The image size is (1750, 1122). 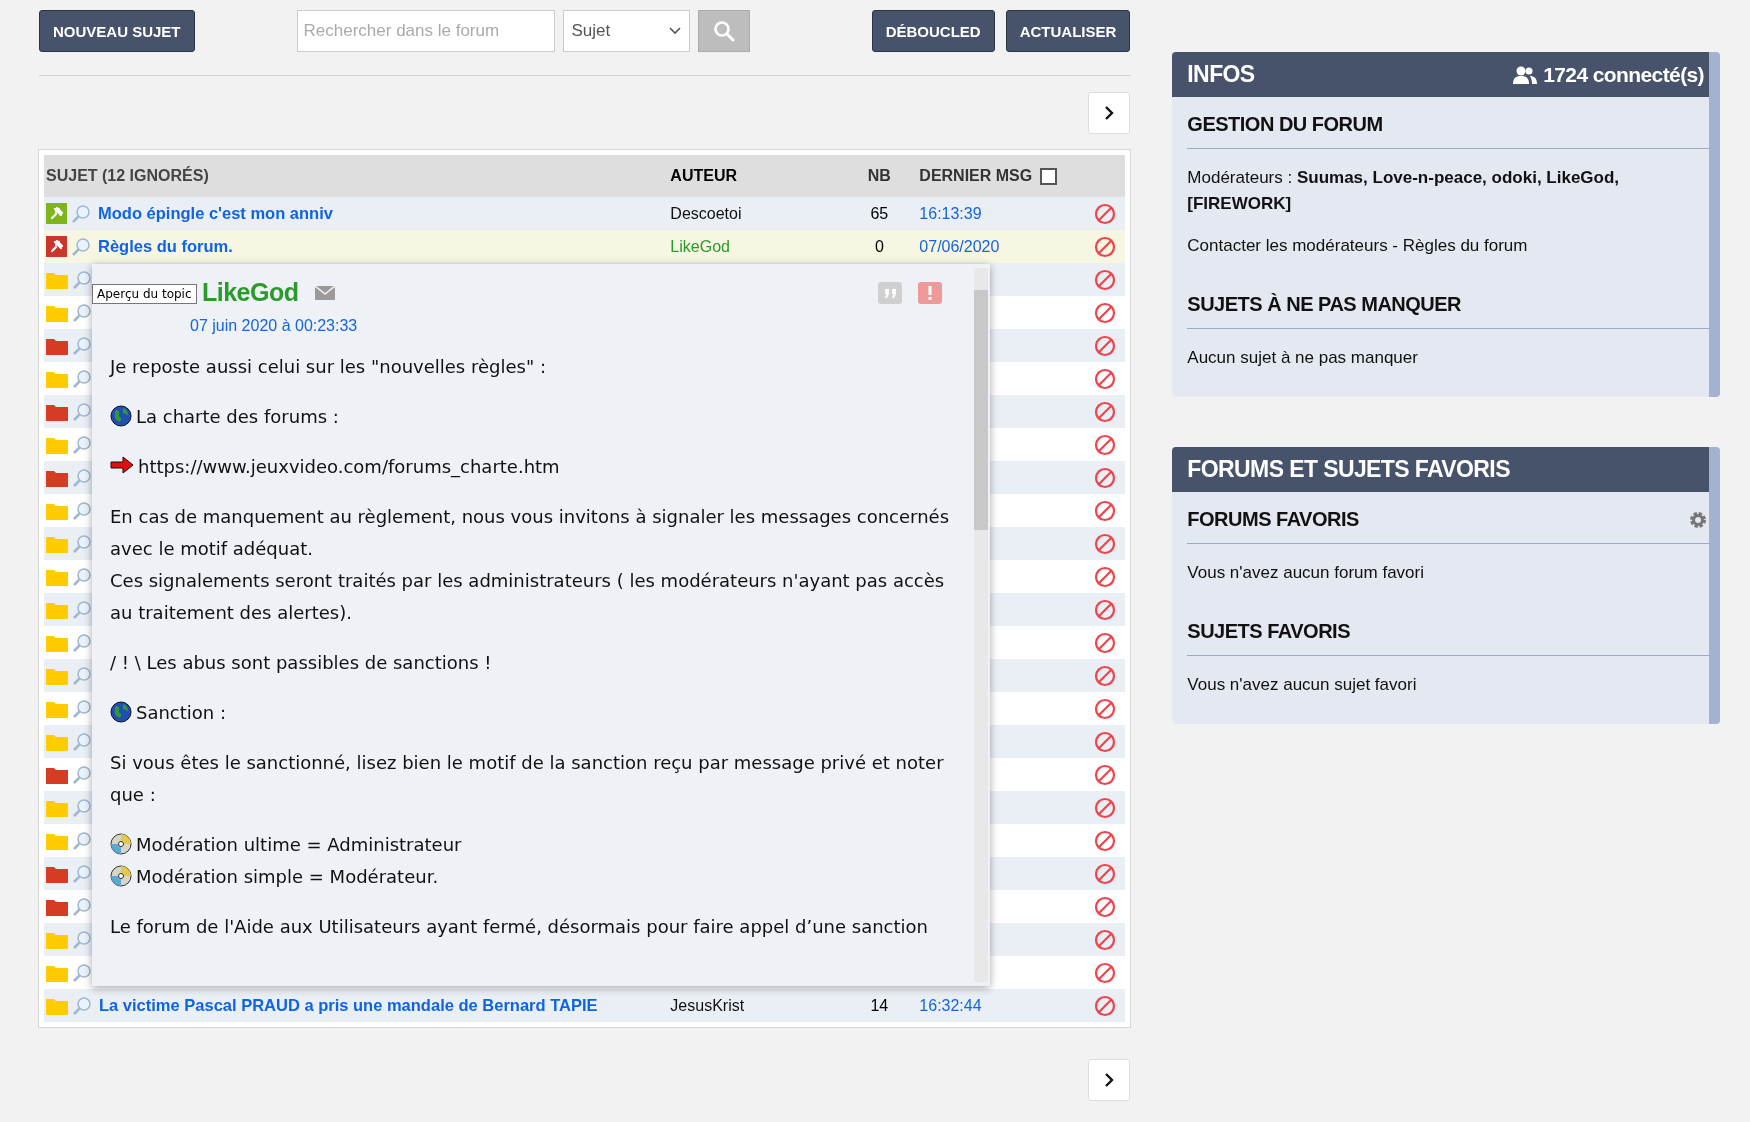 I want to click on search-field: Rechercher dans le forum, so click(x=425, y=31).